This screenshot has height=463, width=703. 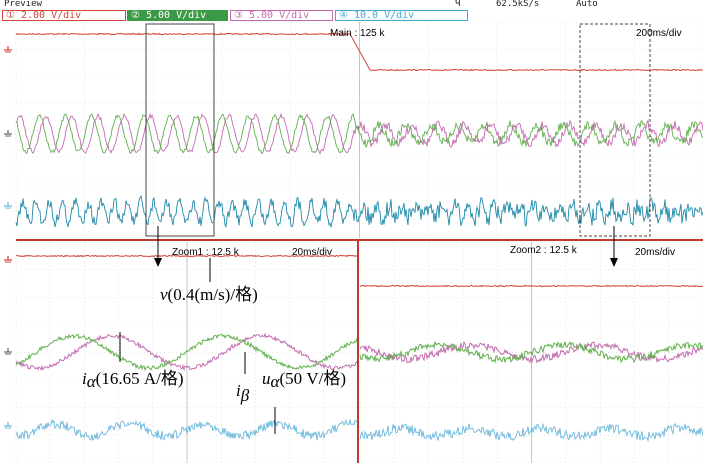 What do you see at coordinates (8, 425) in the screenshot?
I see `zoom1-ch4-marker-icon` at bounding box center [8, 425].